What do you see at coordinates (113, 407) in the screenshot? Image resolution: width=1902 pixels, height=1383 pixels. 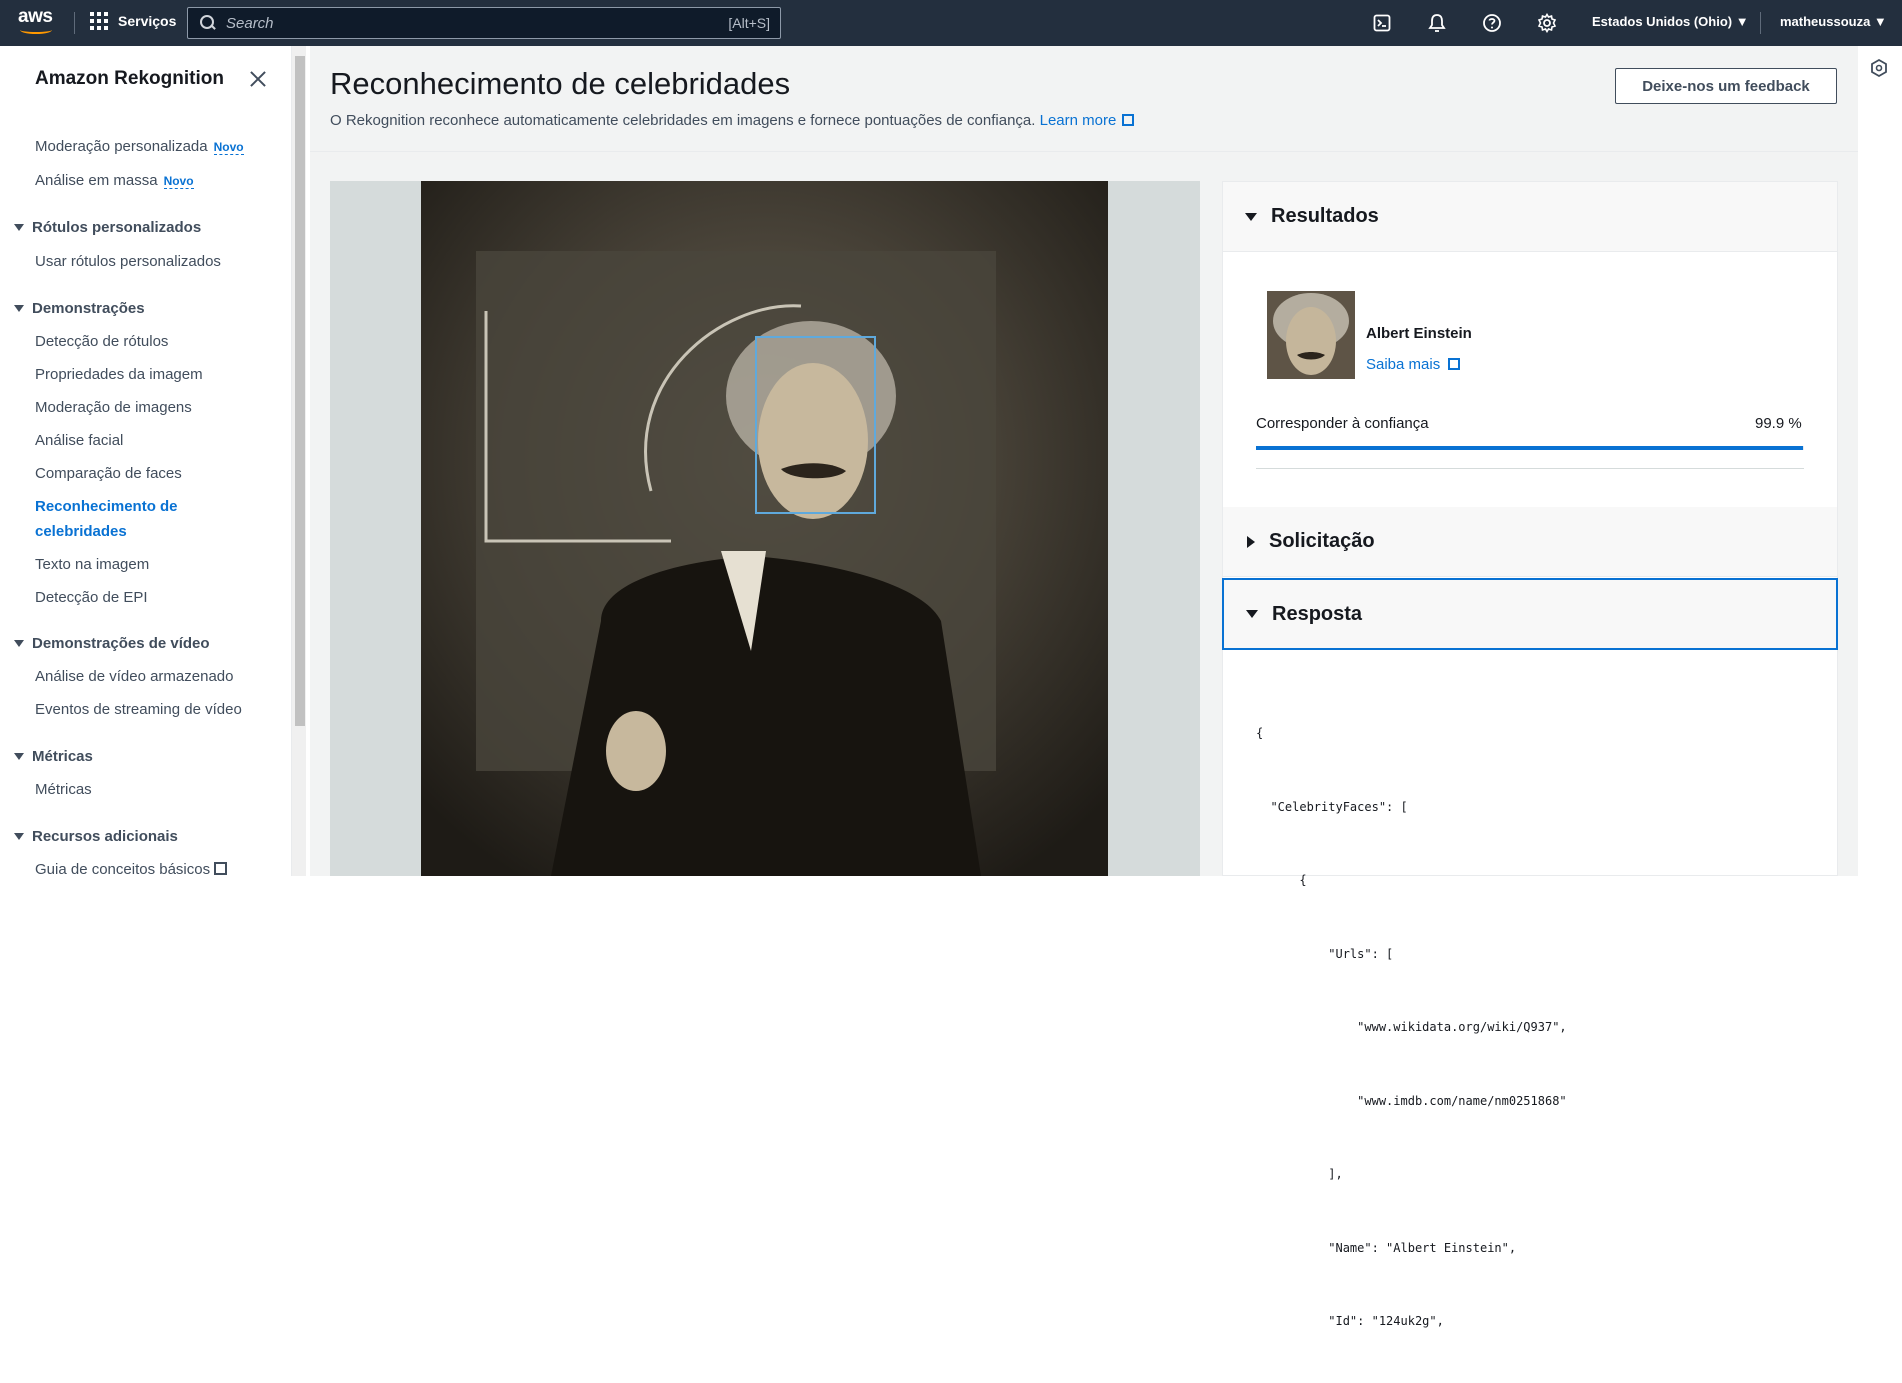 I see `sidebar-item-moderacao-imagens: Moderação de imagens` at bounding box center [113, 407].